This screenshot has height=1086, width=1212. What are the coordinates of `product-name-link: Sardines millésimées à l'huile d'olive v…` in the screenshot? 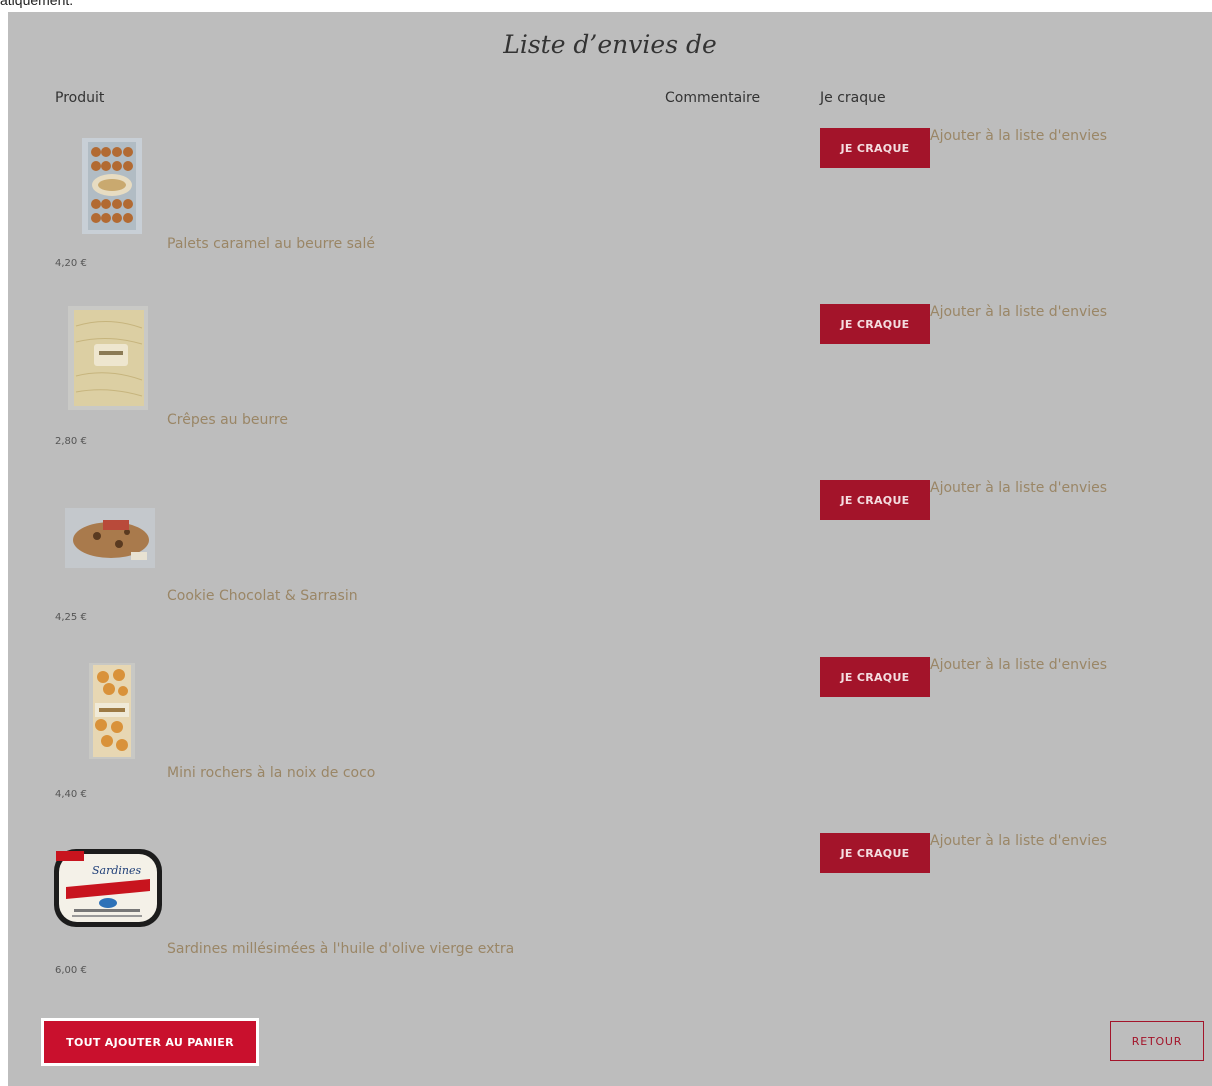 It's located at (340, 949).